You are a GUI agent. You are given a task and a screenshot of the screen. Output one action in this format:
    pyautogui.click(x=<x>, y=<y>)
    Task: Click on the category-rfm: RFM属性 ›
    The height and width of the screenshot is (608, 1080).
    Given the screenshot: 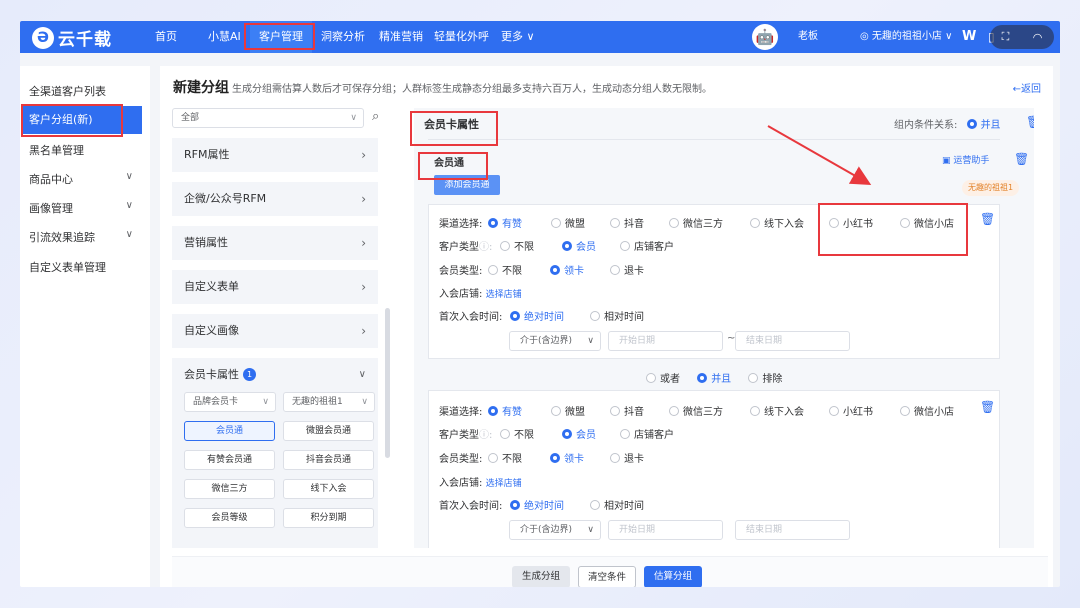 What is the action you would take?
    pyautogui.click(x=275, y=155)
    